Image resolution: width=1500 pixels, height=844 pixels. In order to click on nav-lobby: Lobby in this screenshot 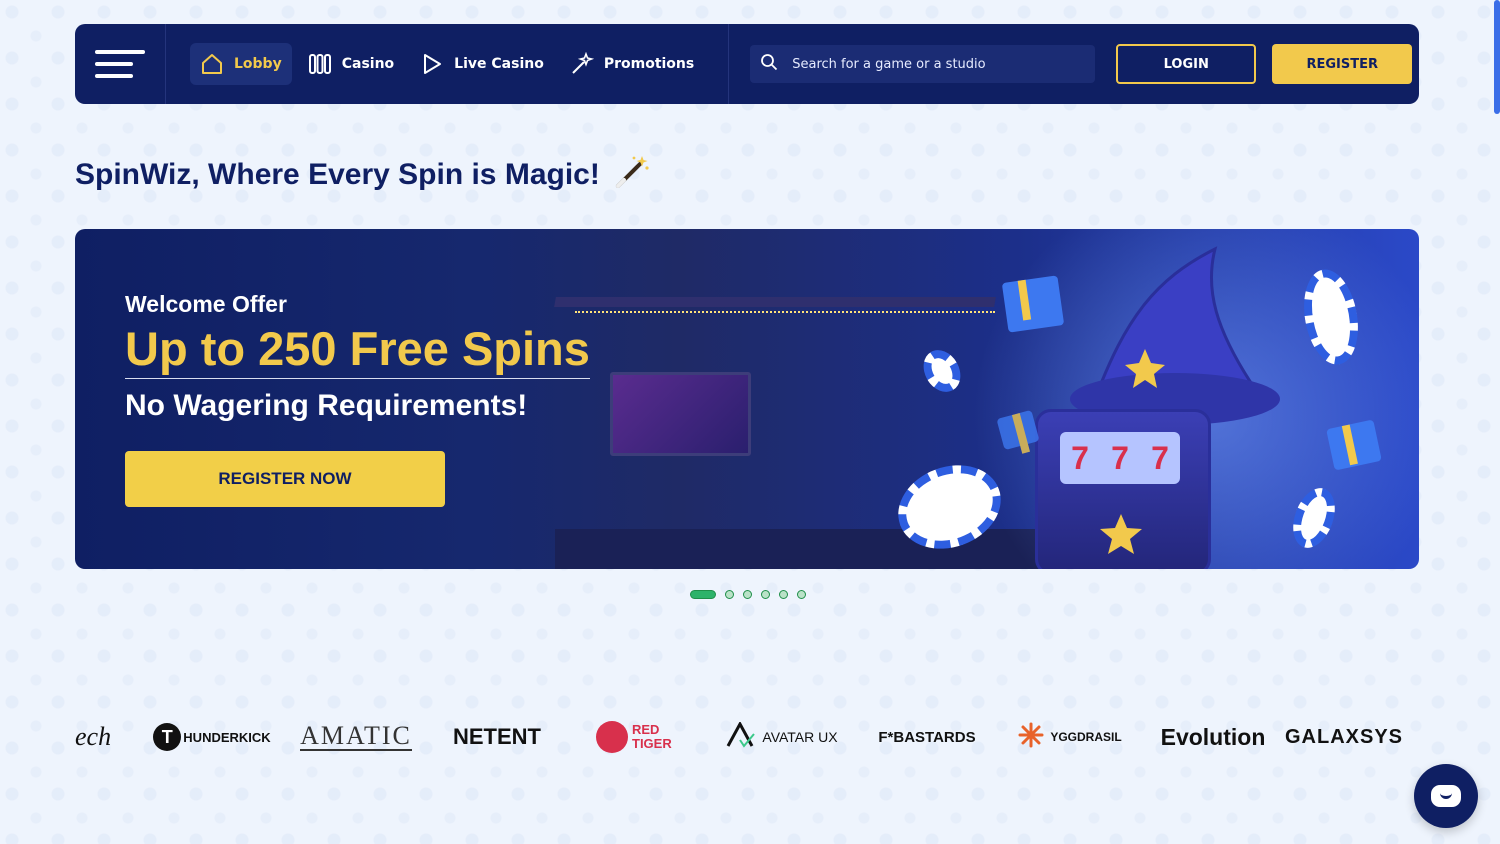, I will do `click(241, 64)`.